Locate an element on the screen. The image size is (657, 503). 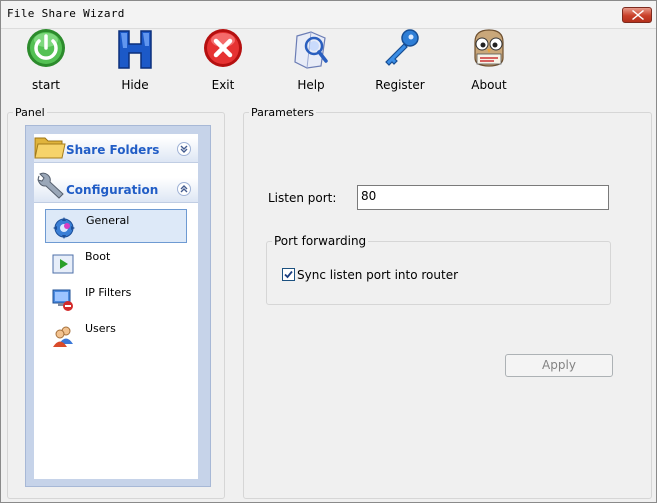
listen-port-input: 80 is located at coordinates (483, 197).